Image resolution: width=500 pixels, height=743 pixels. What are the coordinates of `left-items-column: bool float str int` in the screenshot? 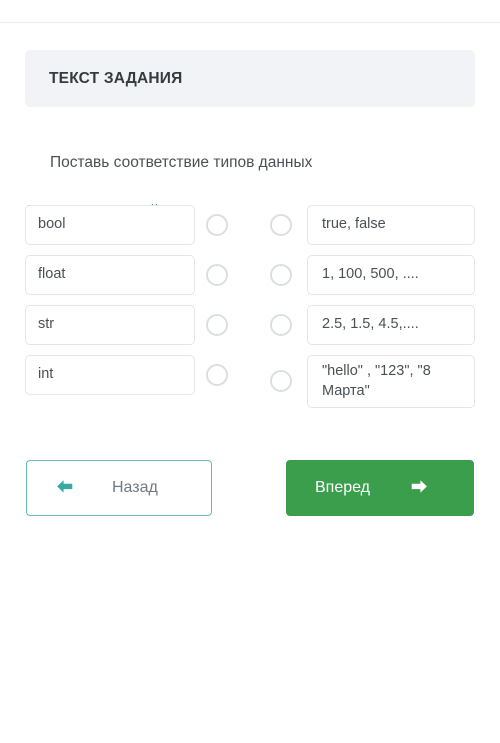 It's located at (110, 305).